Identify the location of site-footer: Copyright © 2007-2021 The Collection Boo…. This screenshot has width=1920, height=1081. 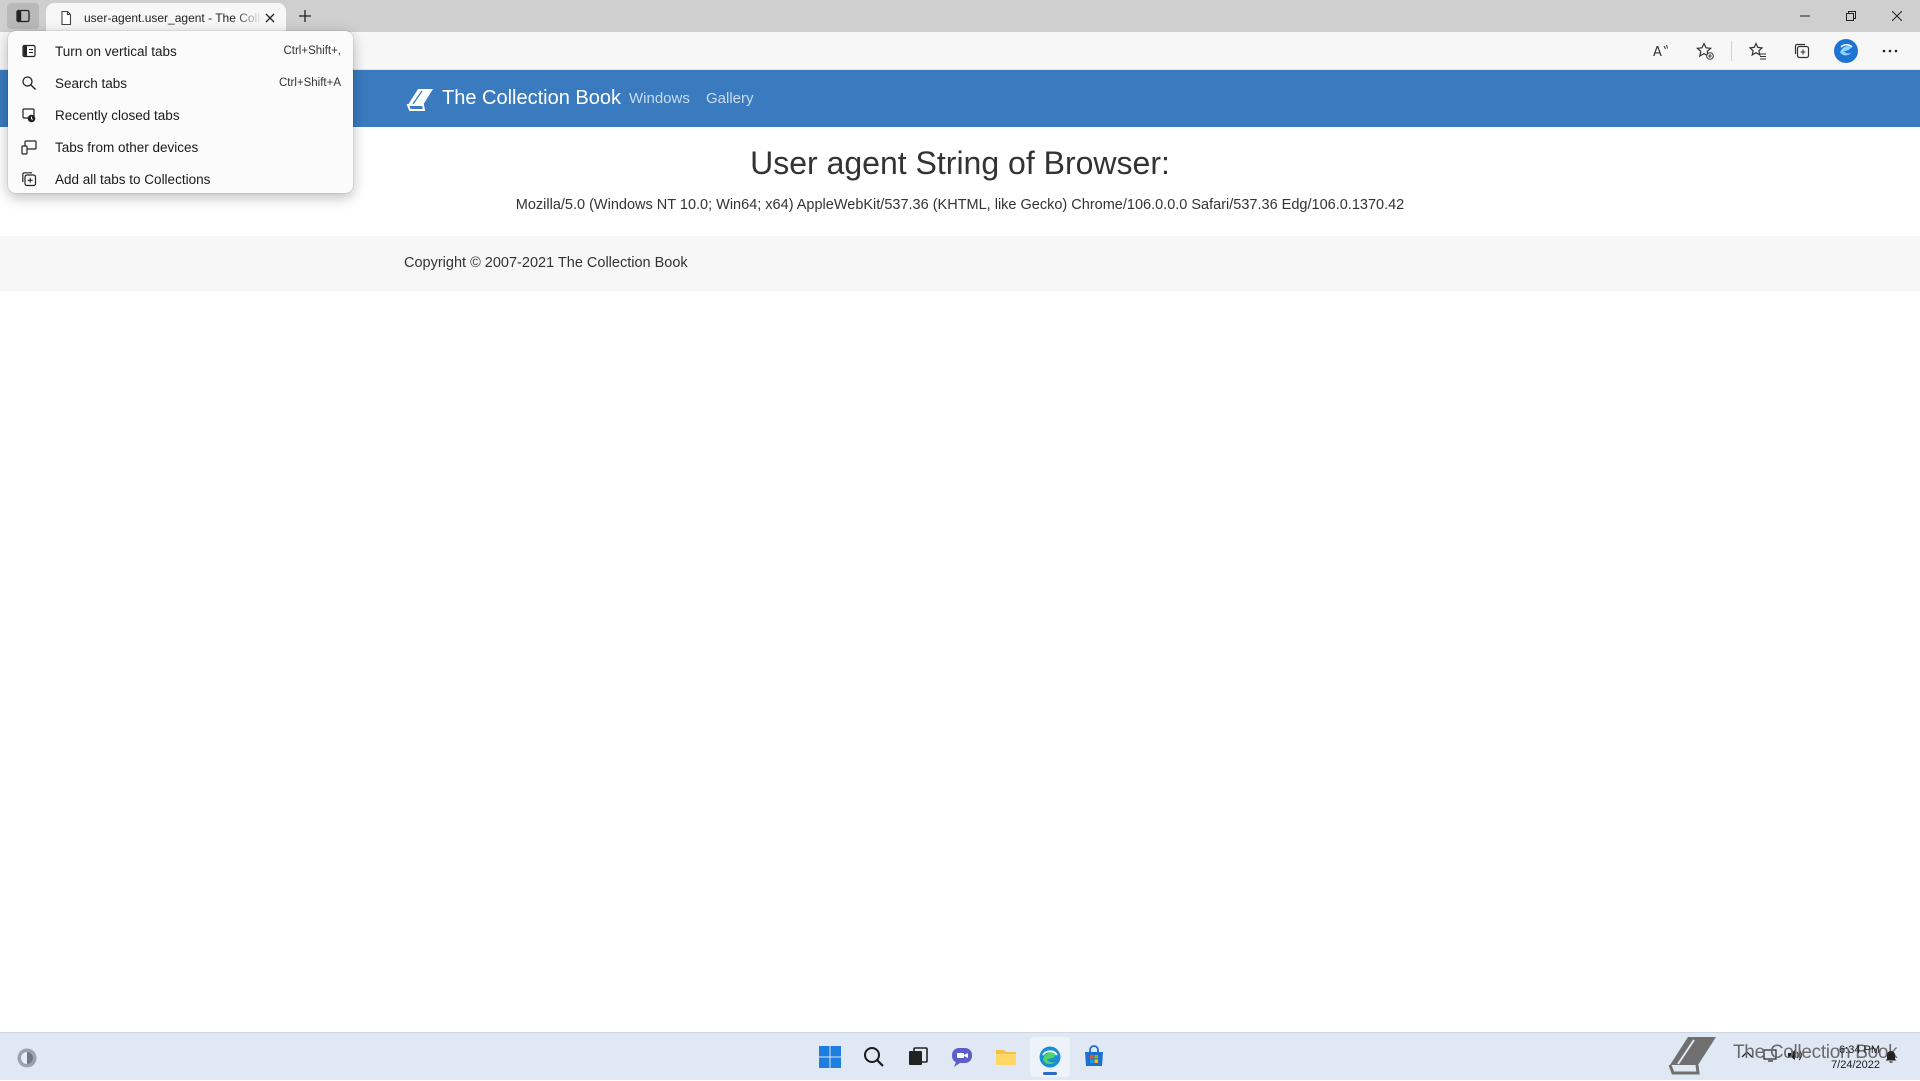
(960, 263).